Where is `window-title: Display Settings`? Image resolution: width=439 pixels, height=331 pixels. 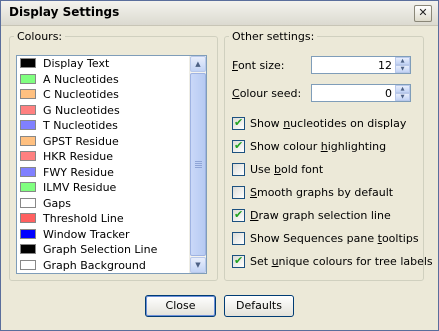
window-title: Display Settings is located at coordinates (64, 12).